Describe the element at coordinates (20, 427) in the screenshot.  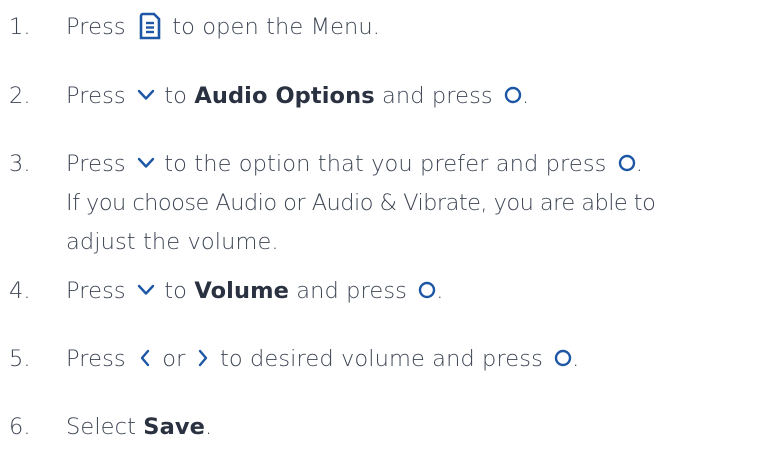
I see `step-number: 6.` at that location.